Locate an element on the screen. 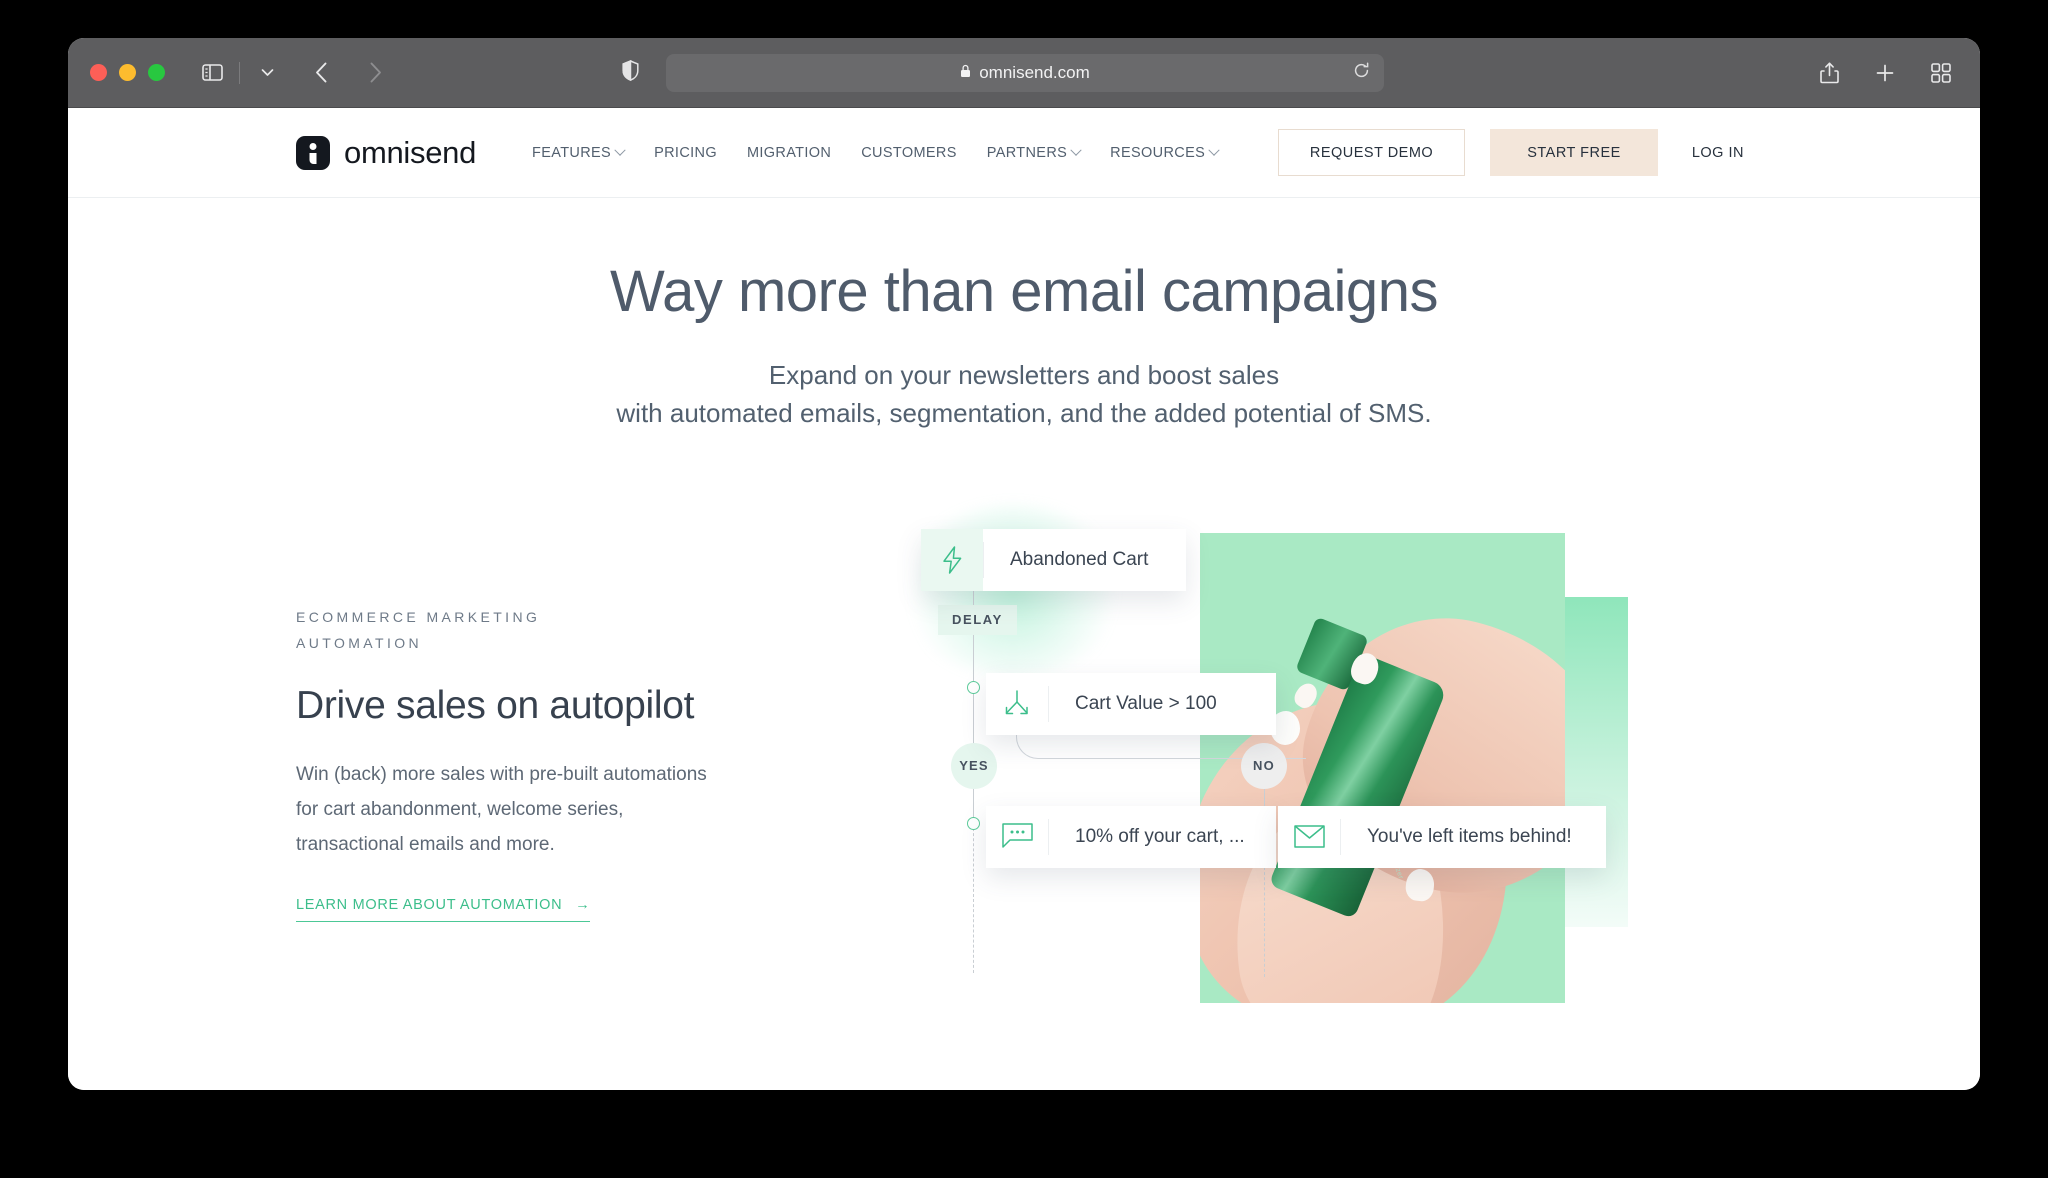 The width and height of the screenshot is (2048, 1178). plus-icon is located at coordinates (1885, 73).